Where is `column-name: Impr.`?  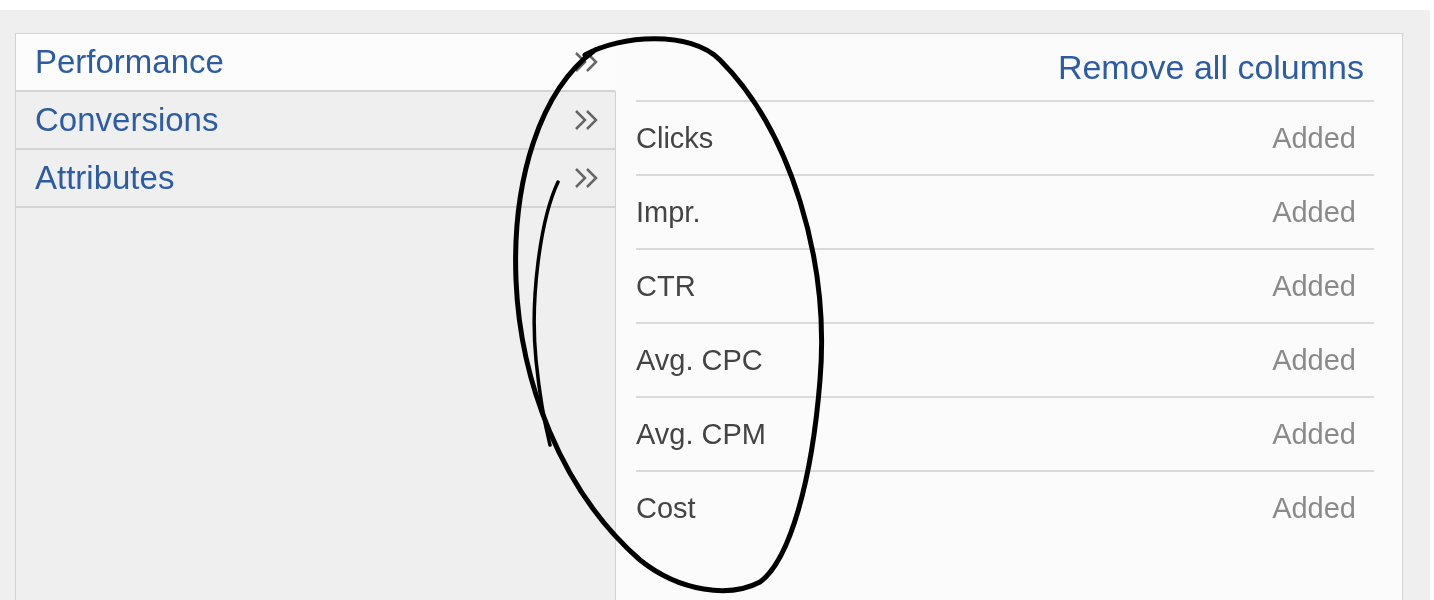 column-name: Impr. is located at coordinates (668, 212).